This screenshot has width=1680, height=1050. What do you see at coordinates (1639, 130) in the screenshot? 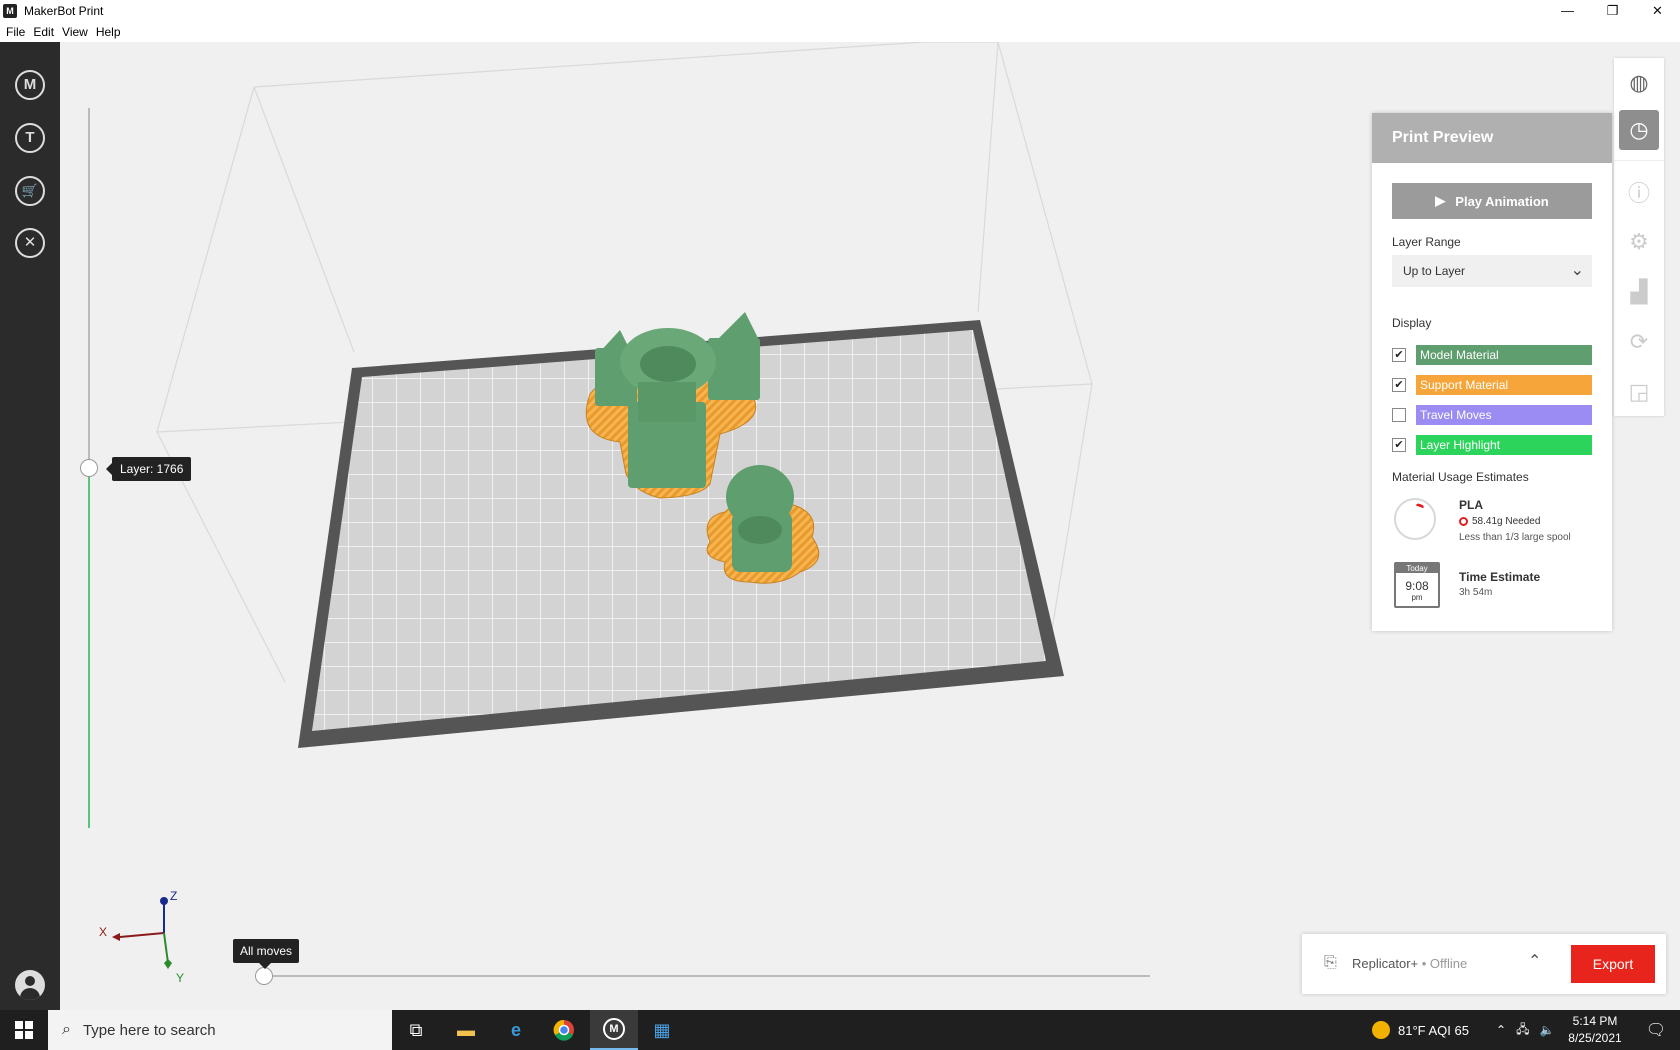
I see `print-preview-icon: ◷` at bounding box center [1639, 130].